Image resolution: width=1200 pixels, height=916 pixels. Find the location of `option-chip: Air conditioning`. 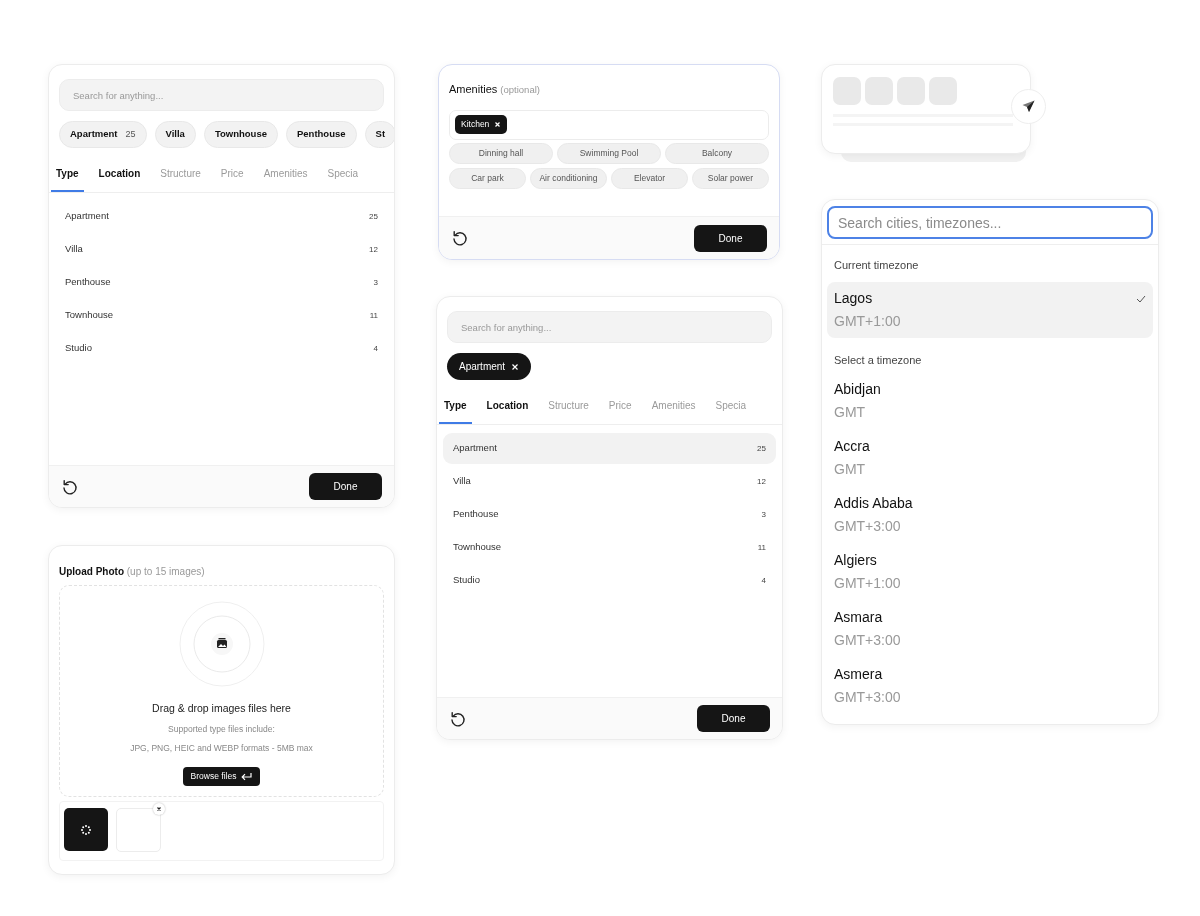

option-chip: Air conditioning is located at coordinates (568, 178).